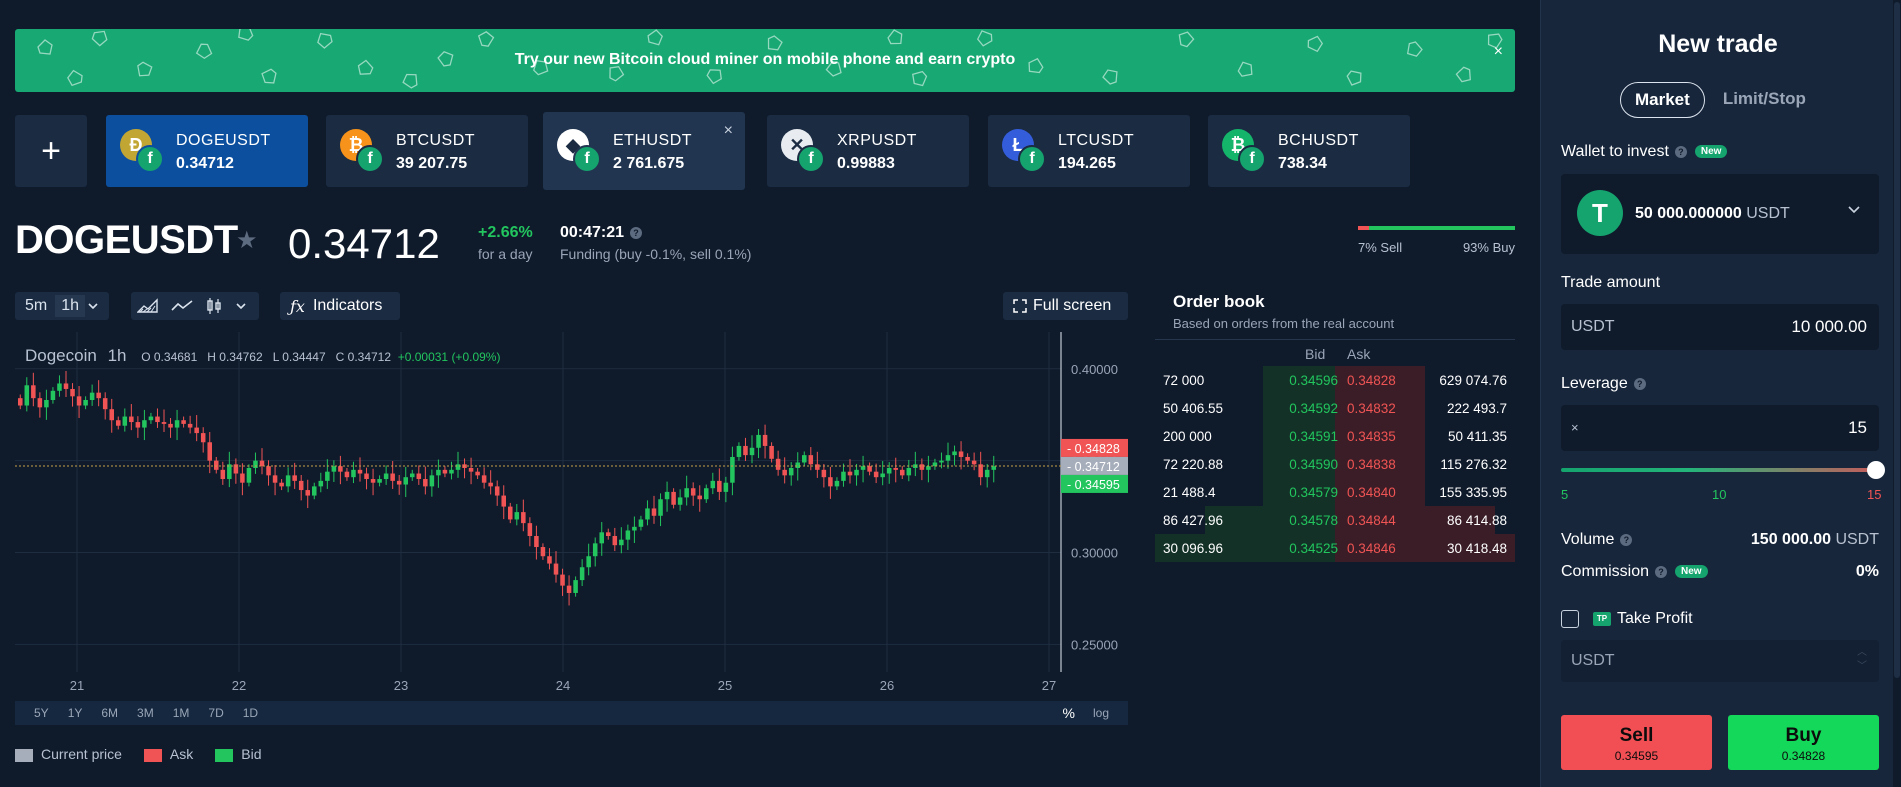  I want to click on take-profit-checkbox, so click(1570, 619).